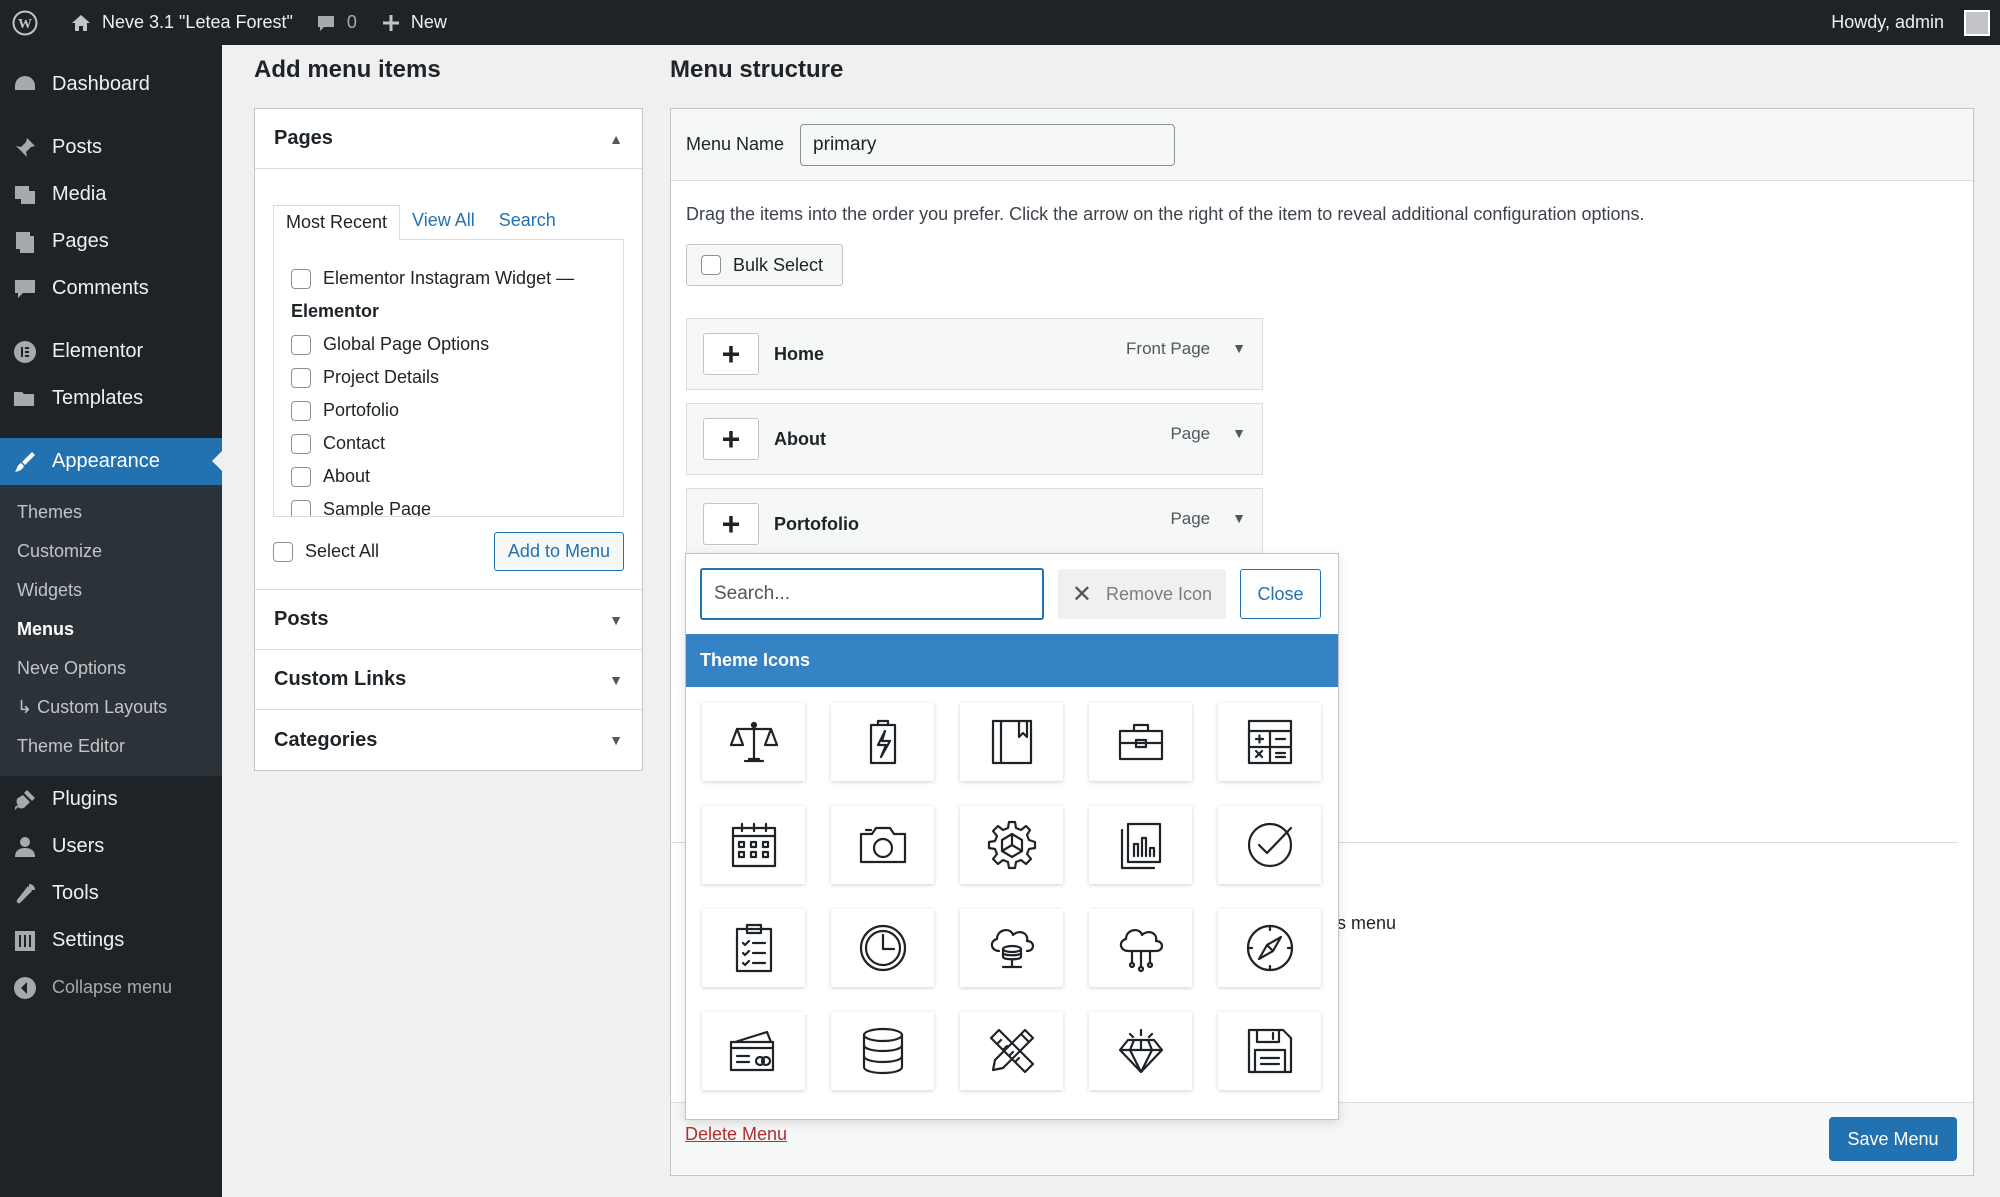  Describe the element at coordinates (347, 476) in the screenshot. I see `page-label: About` at that location.